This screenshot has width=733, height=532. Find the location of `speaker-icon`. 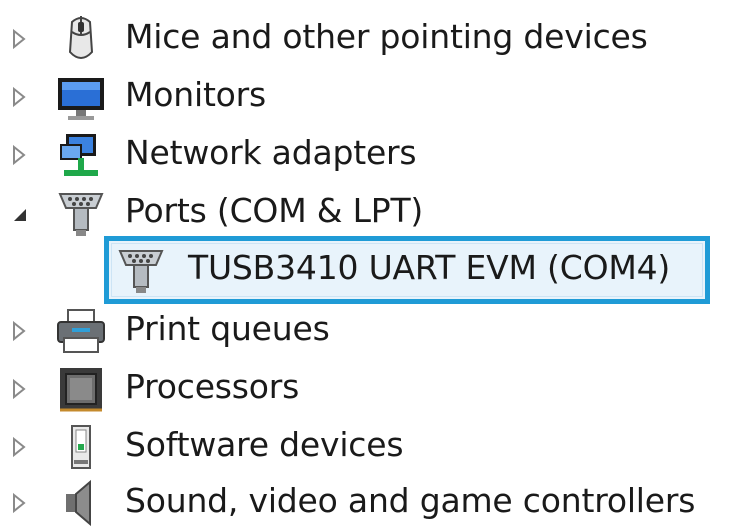

speaker-icon is located at coordinates (78, 503).